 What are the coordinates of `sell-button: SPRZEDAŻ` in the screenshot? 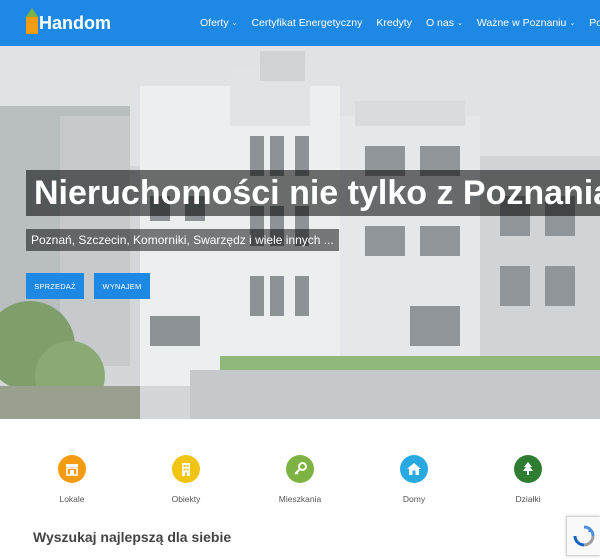 It's located at (55, 286).